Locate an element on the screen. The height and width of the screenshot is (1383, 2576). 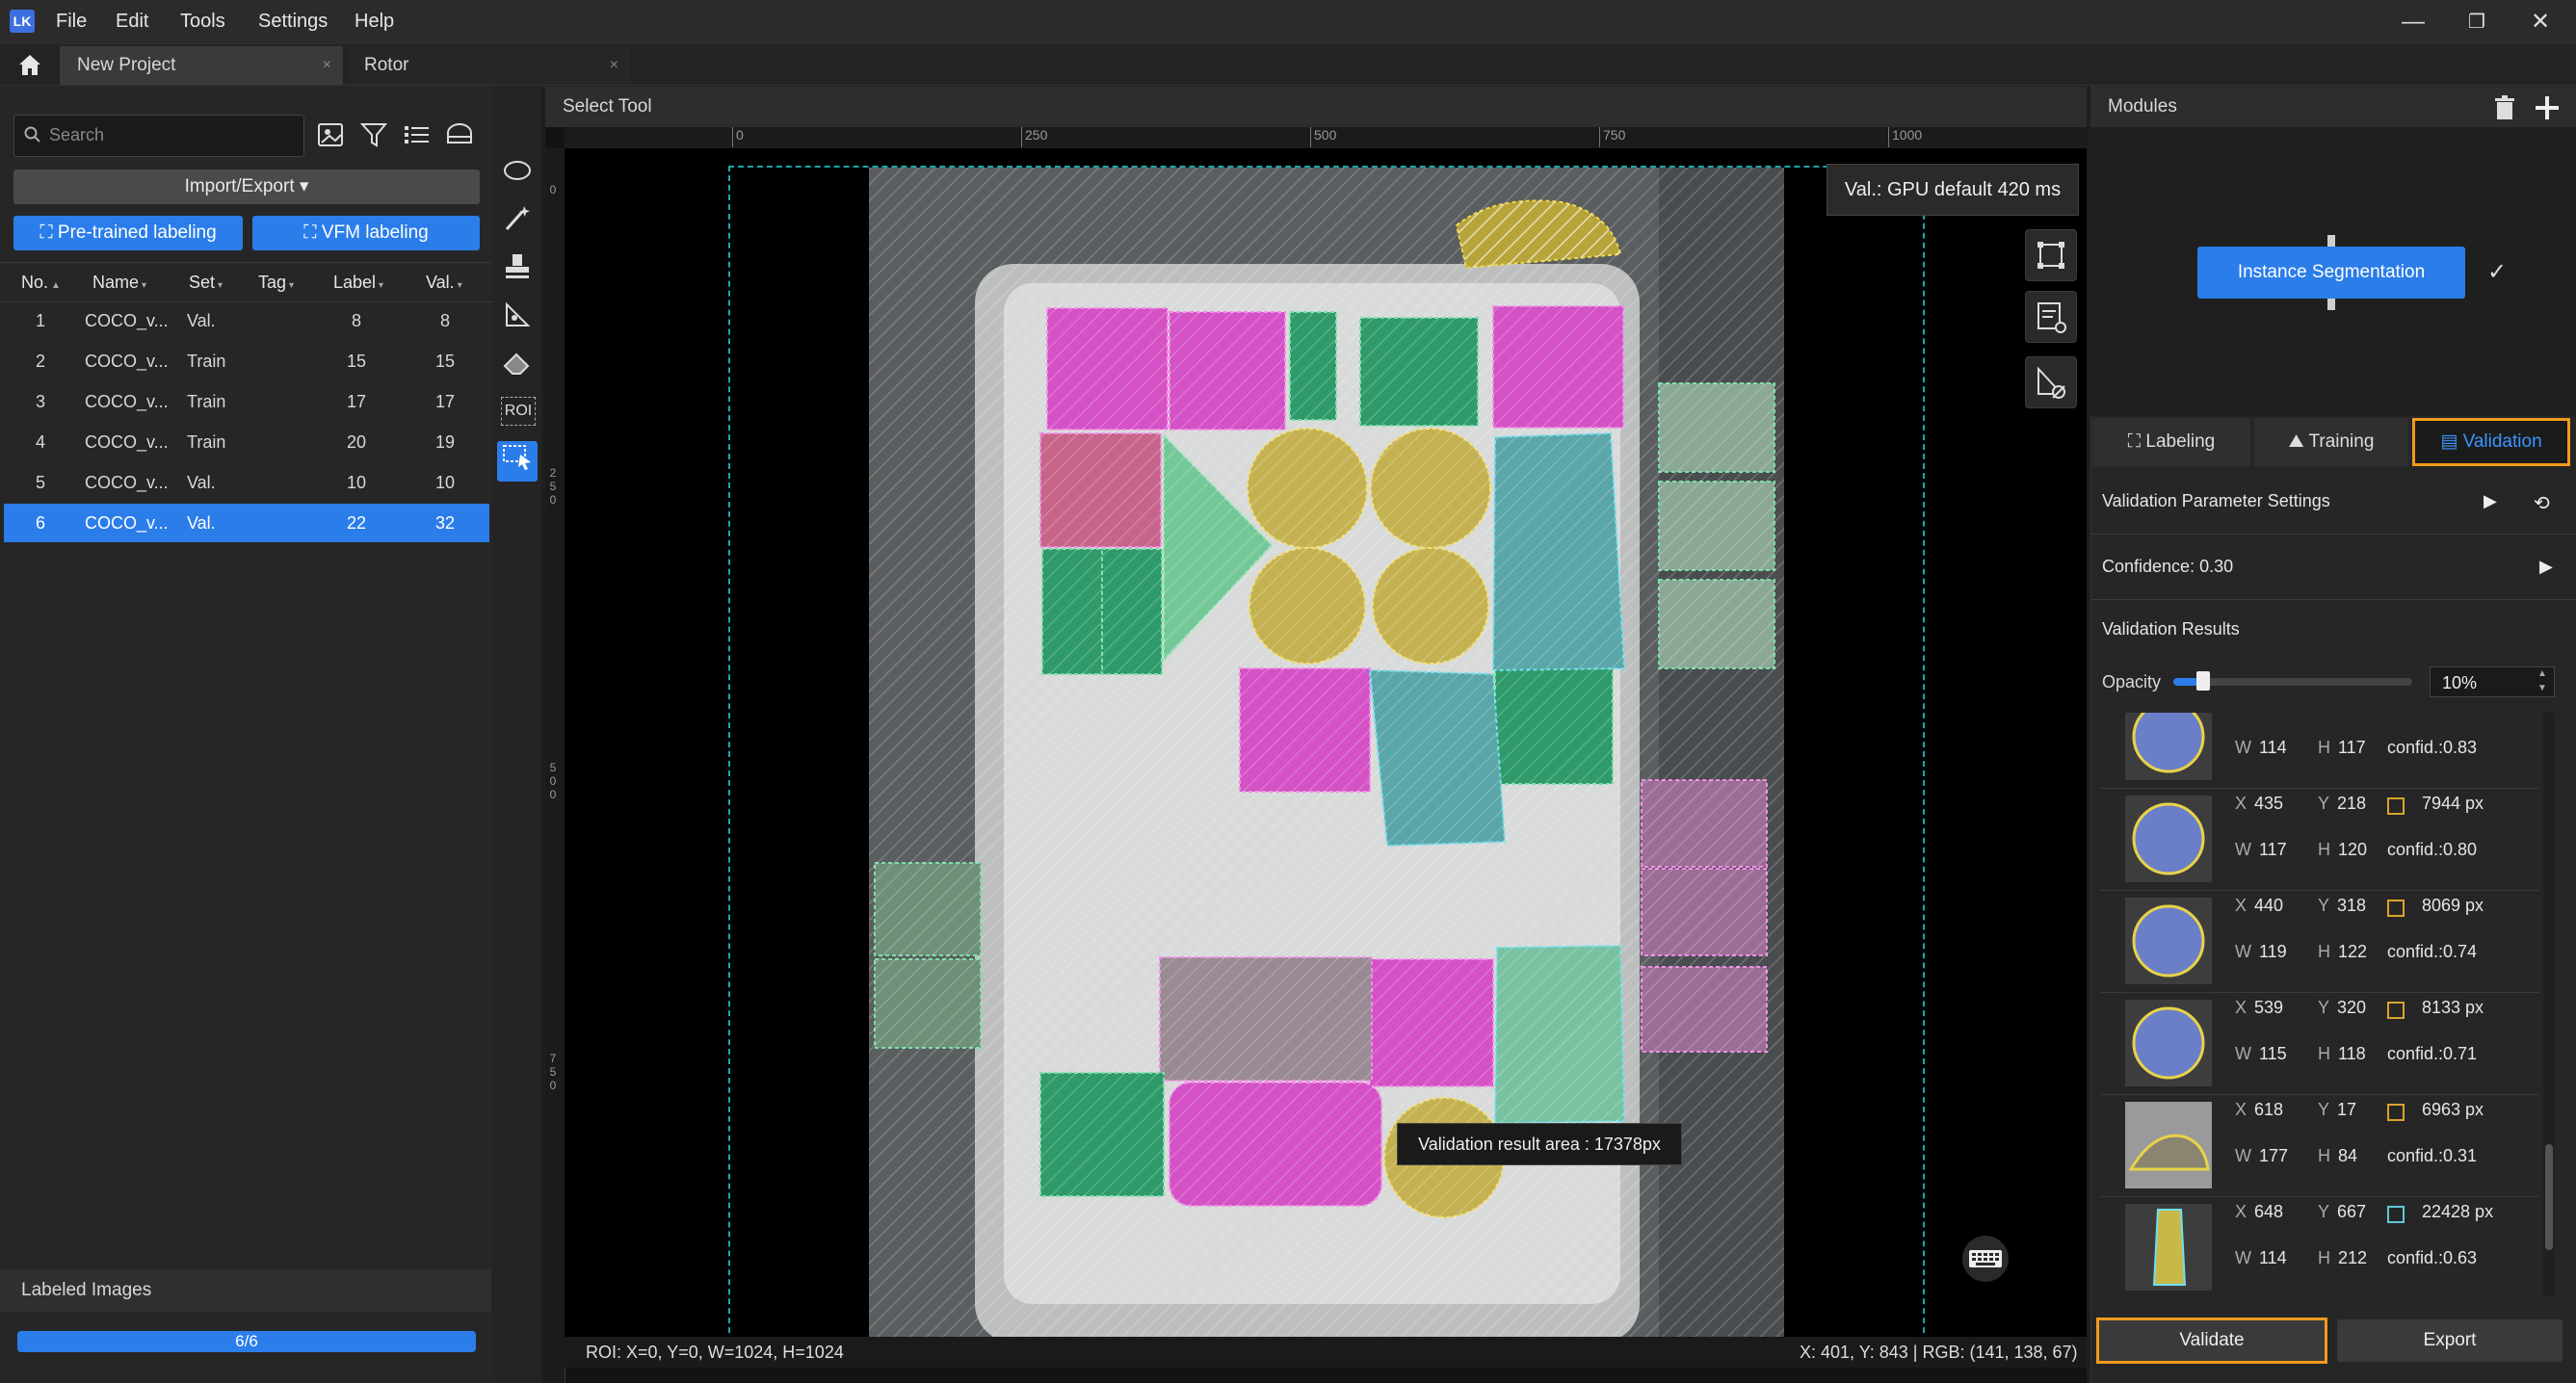
result-thumbnail is located at coordinates (2169, 1247).